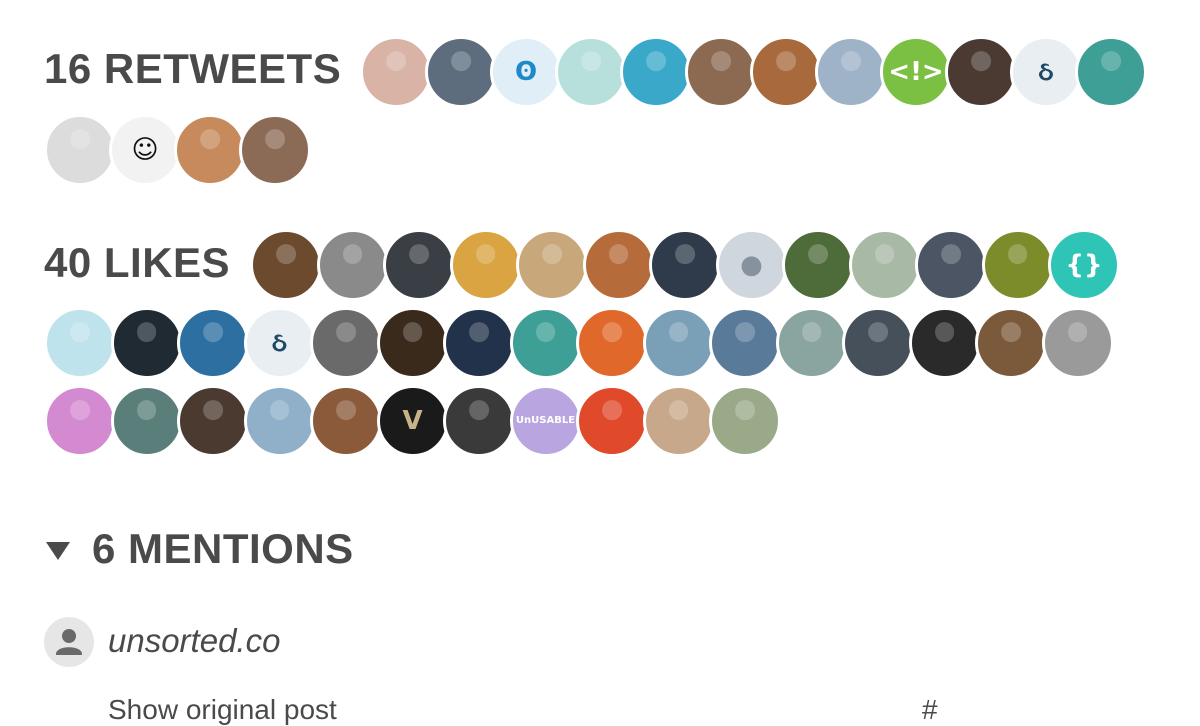  I want to click on retweets-avatar: ઠ, so click(1046, 72).